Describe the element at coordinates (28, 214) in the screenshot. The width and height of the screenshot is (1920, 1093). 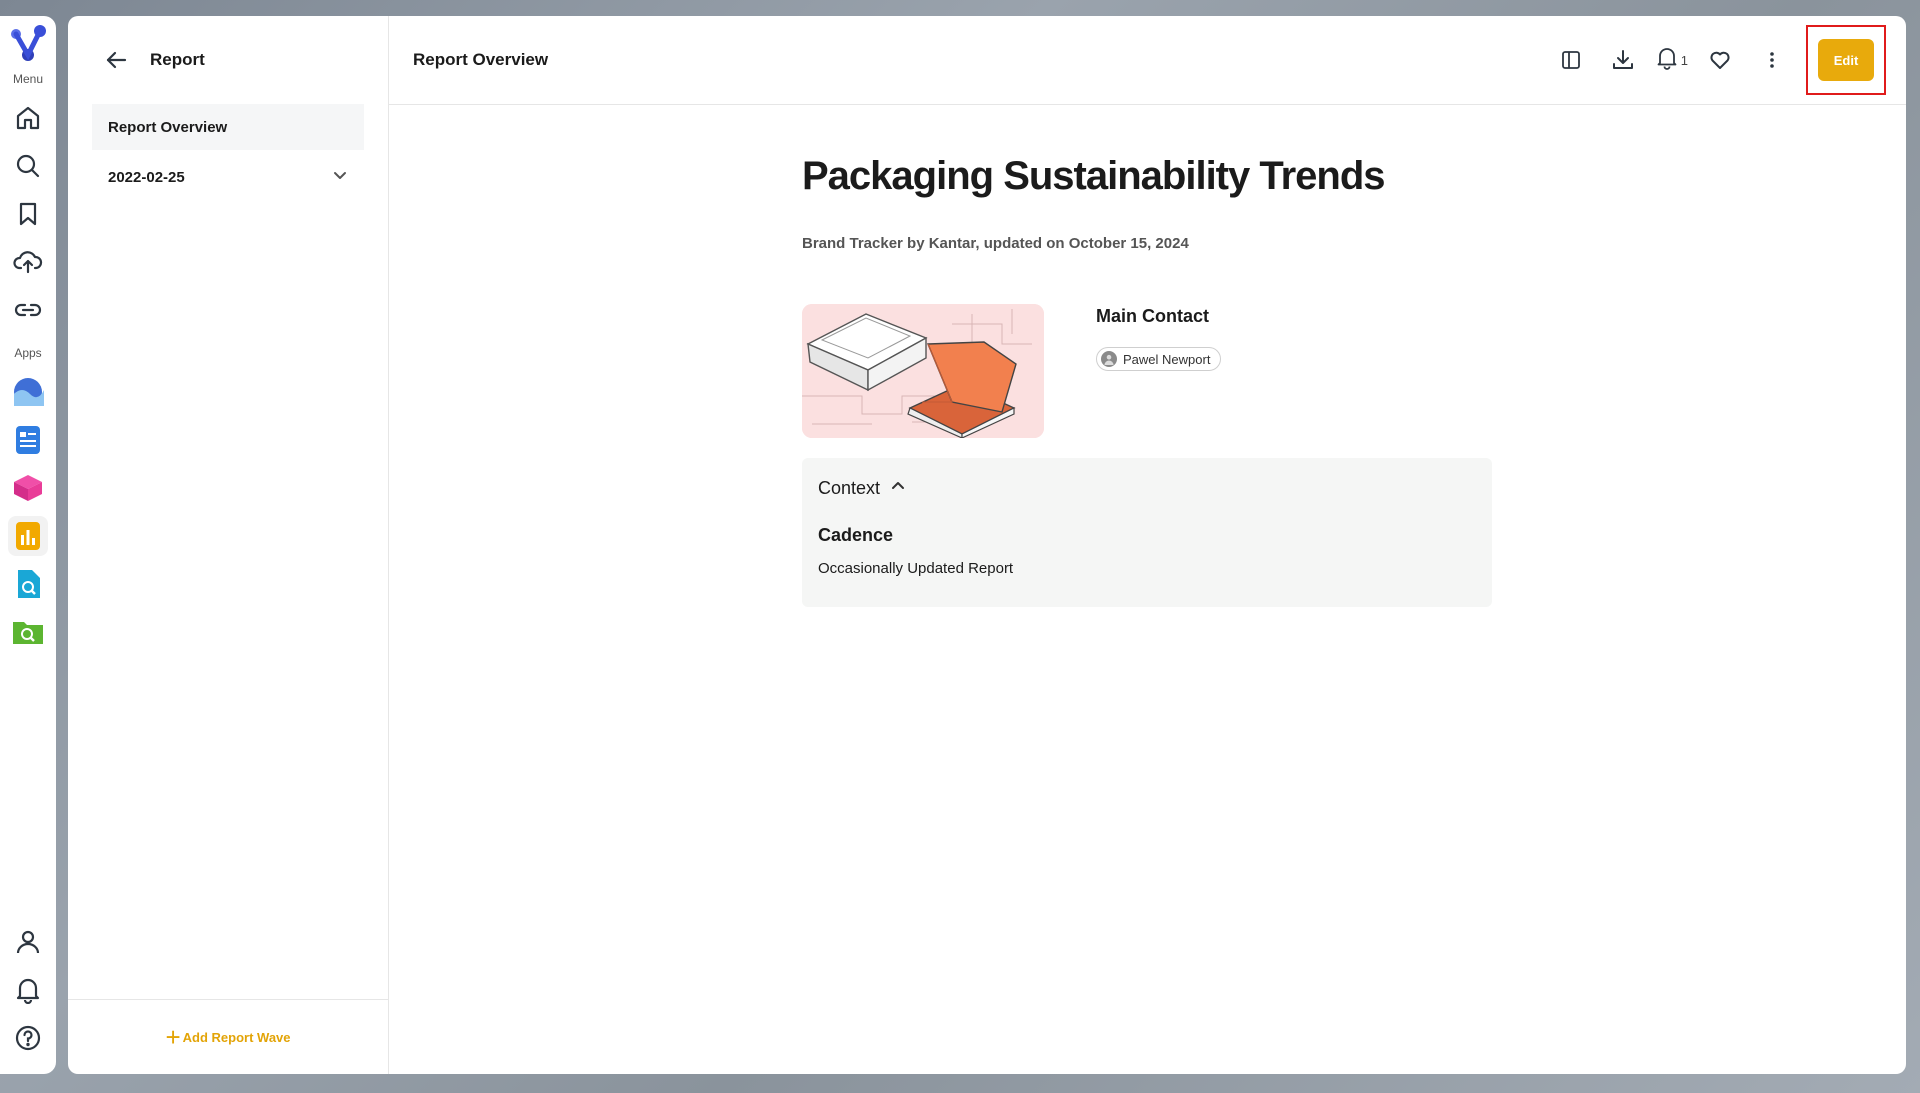
I see `bookmark-icon` at that location.